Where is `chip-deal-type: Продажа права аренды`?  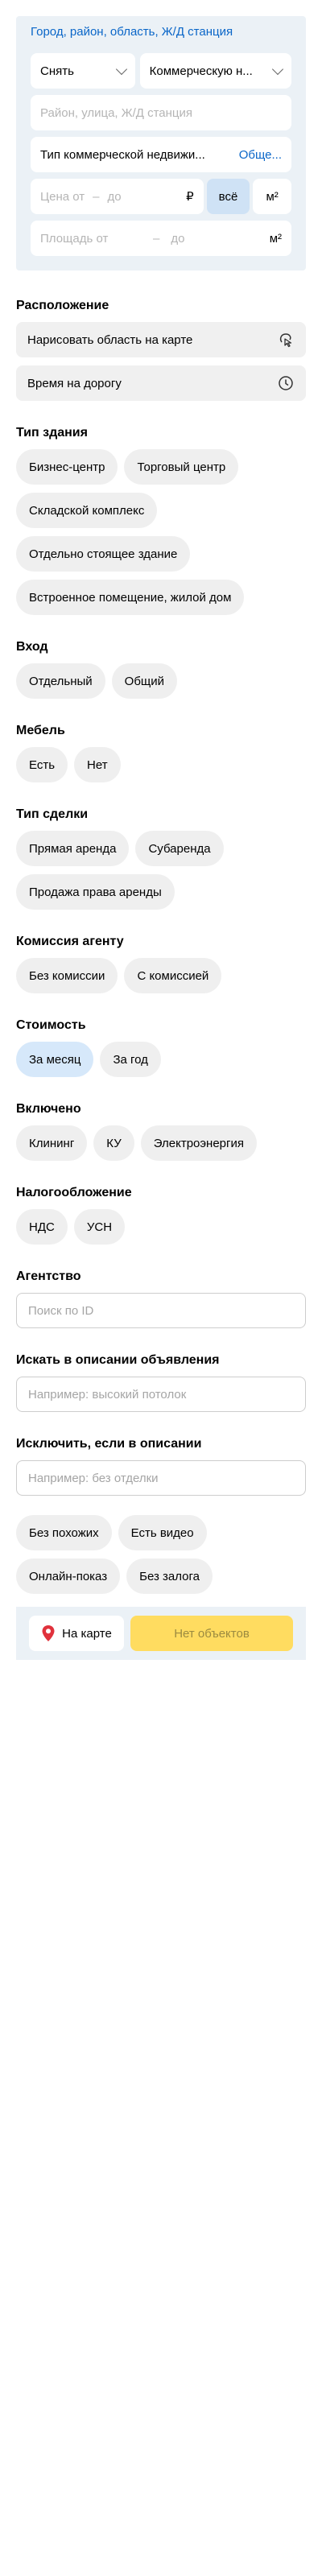 chip-deal-type: Продажа права аренды is located at coordinates (95, 892).